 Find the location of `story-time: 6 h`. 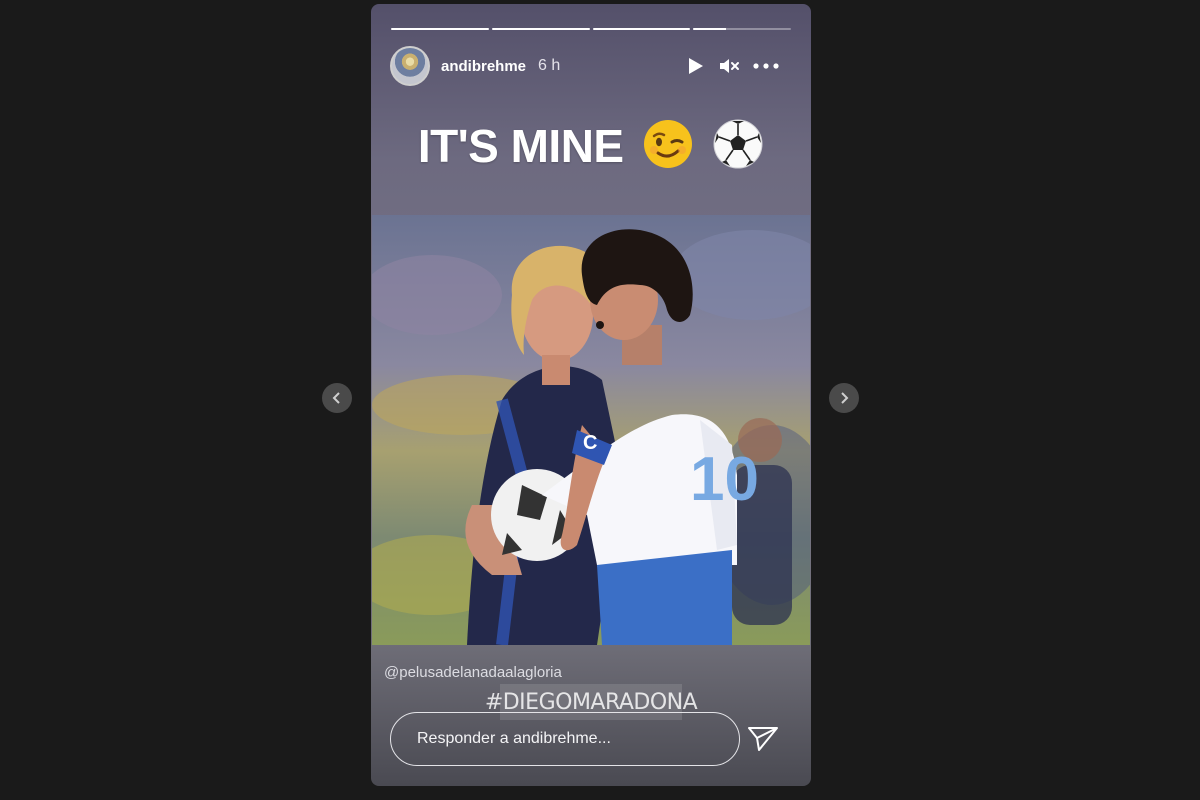

story-time: 6 h is located at coordinates (549, 65).